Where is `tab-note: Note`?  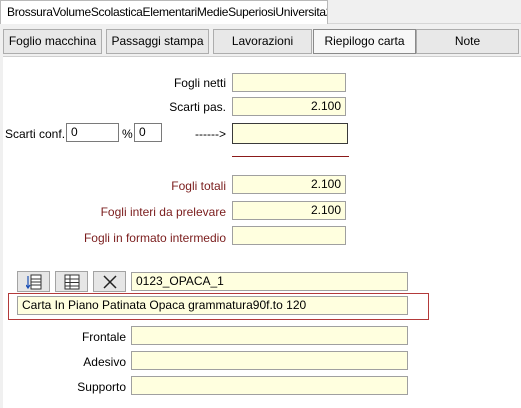 tab-note: Note is located at coordinates (467, 41).